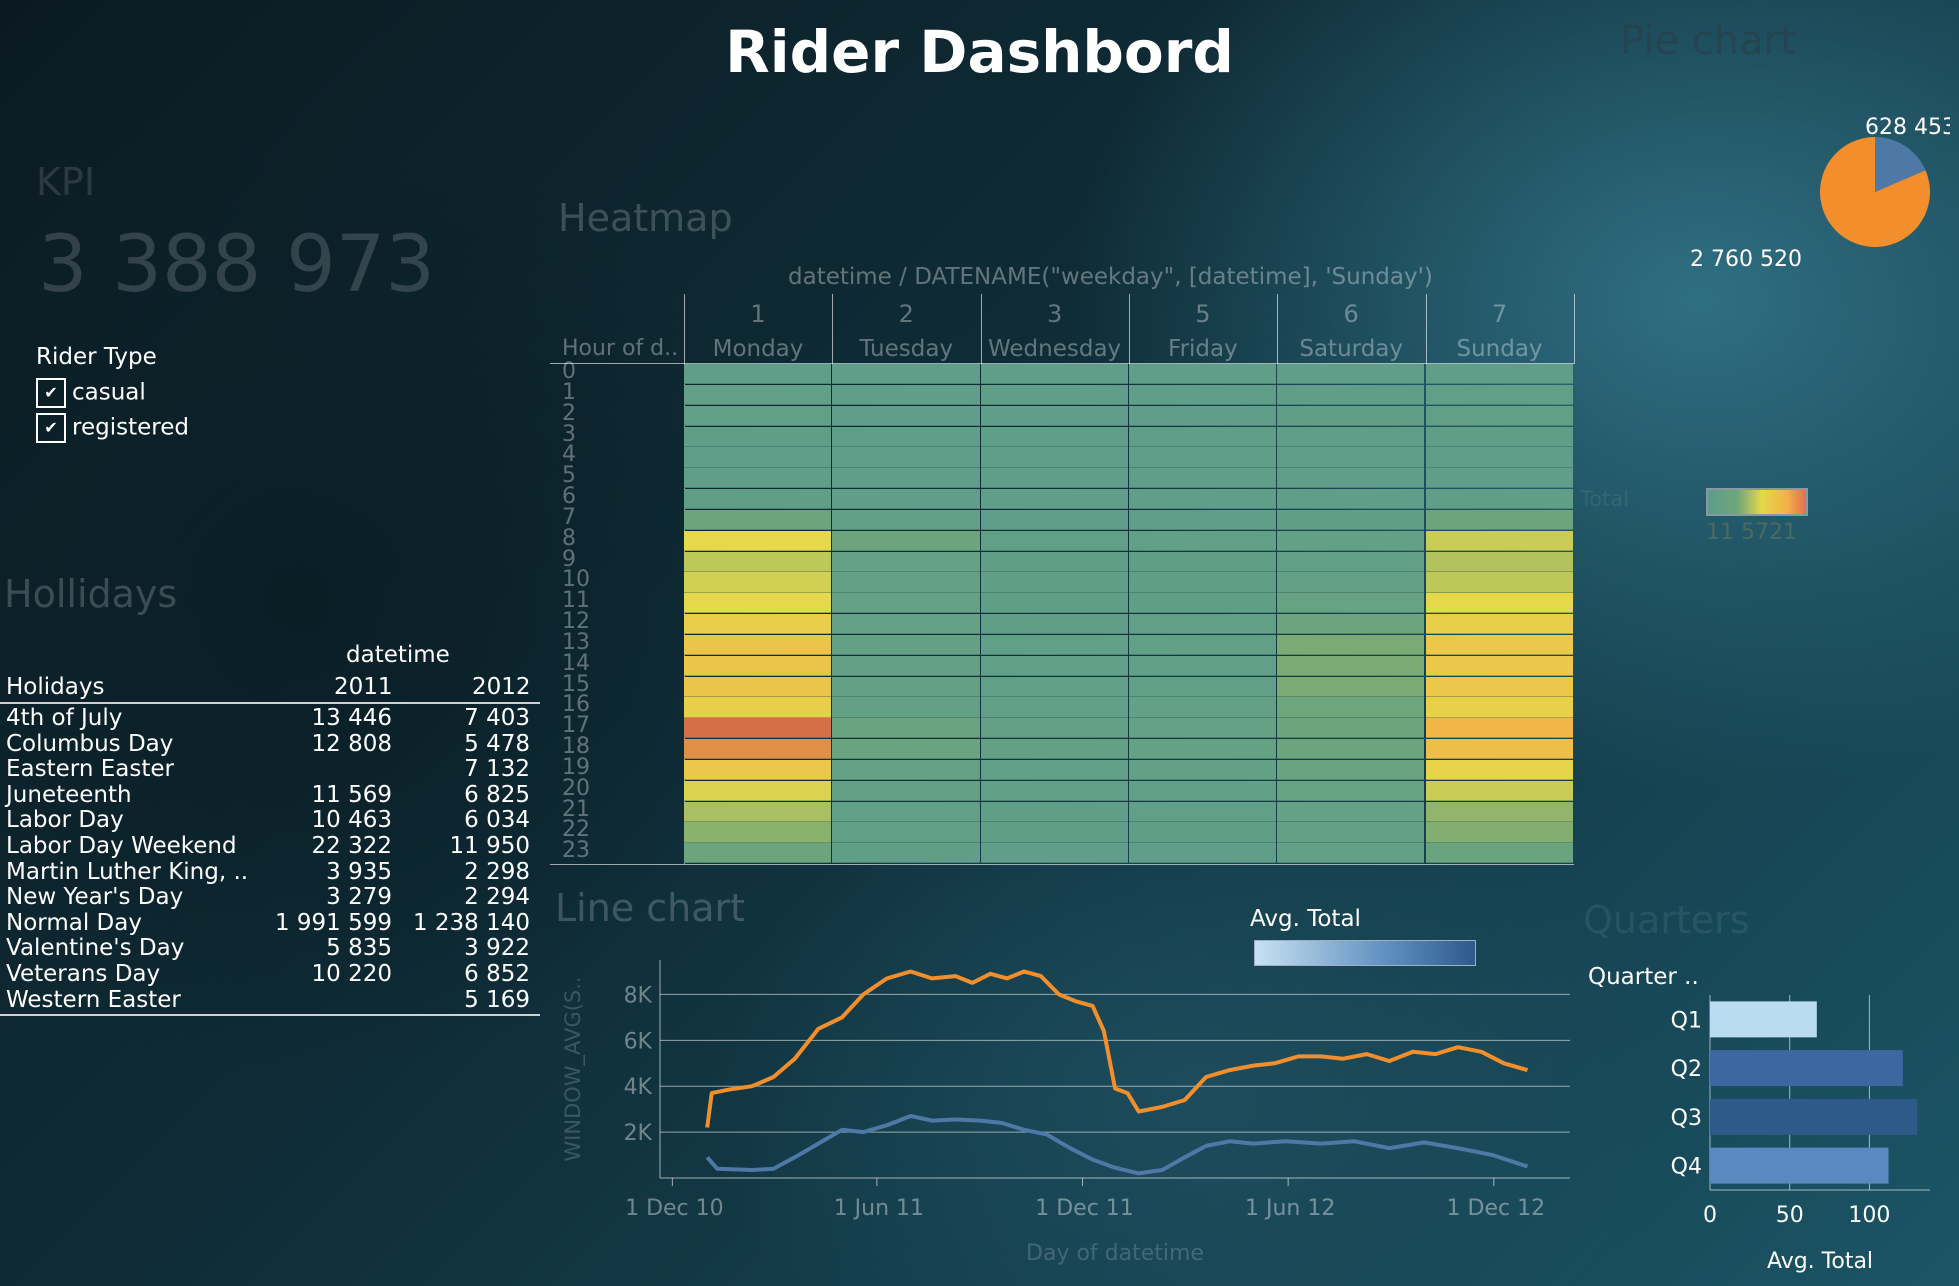 The image size is (1959, 1286). What do you see at coordinates (1869, 1215) in the screenshot?
I see `bar-x-tick-label: 100` at bounding box center [1869, 1215].